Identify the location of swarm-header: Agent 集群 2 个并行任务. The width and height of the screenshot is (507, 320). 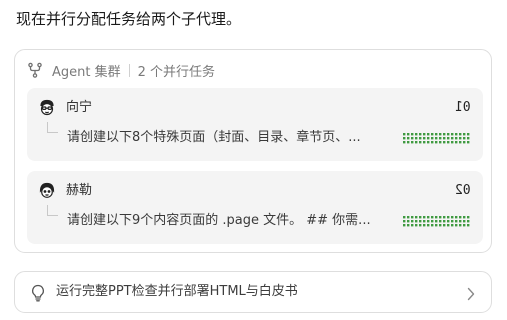
(121, 70).